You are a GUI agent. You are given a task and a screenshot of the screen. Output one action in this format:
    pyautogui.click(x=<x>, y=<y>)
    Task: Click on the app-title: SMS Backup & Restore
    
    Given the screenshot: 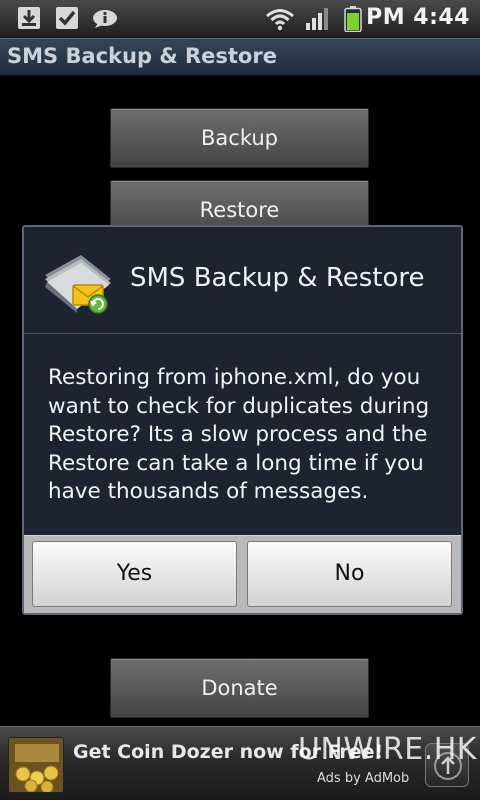 What is the action you would take?
    pyautogui.click(x=142, y=56)
    